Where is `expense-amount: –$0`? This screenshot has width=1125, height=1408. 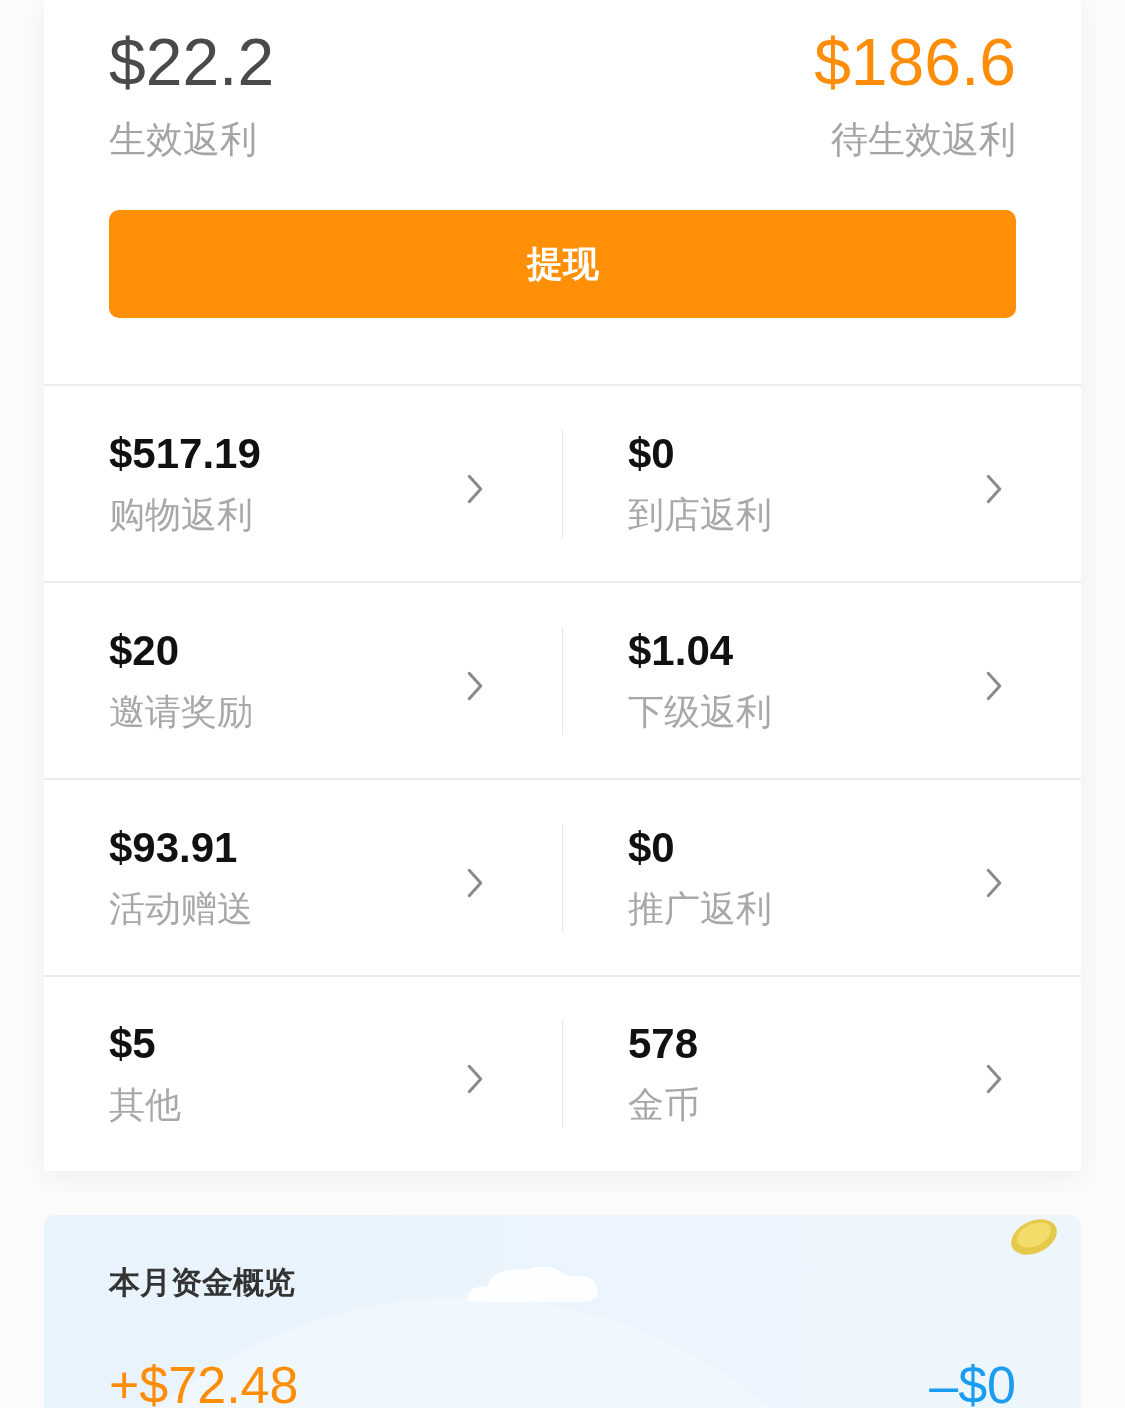 expense-amount: –$0 is located at coordinates (972, 1381).